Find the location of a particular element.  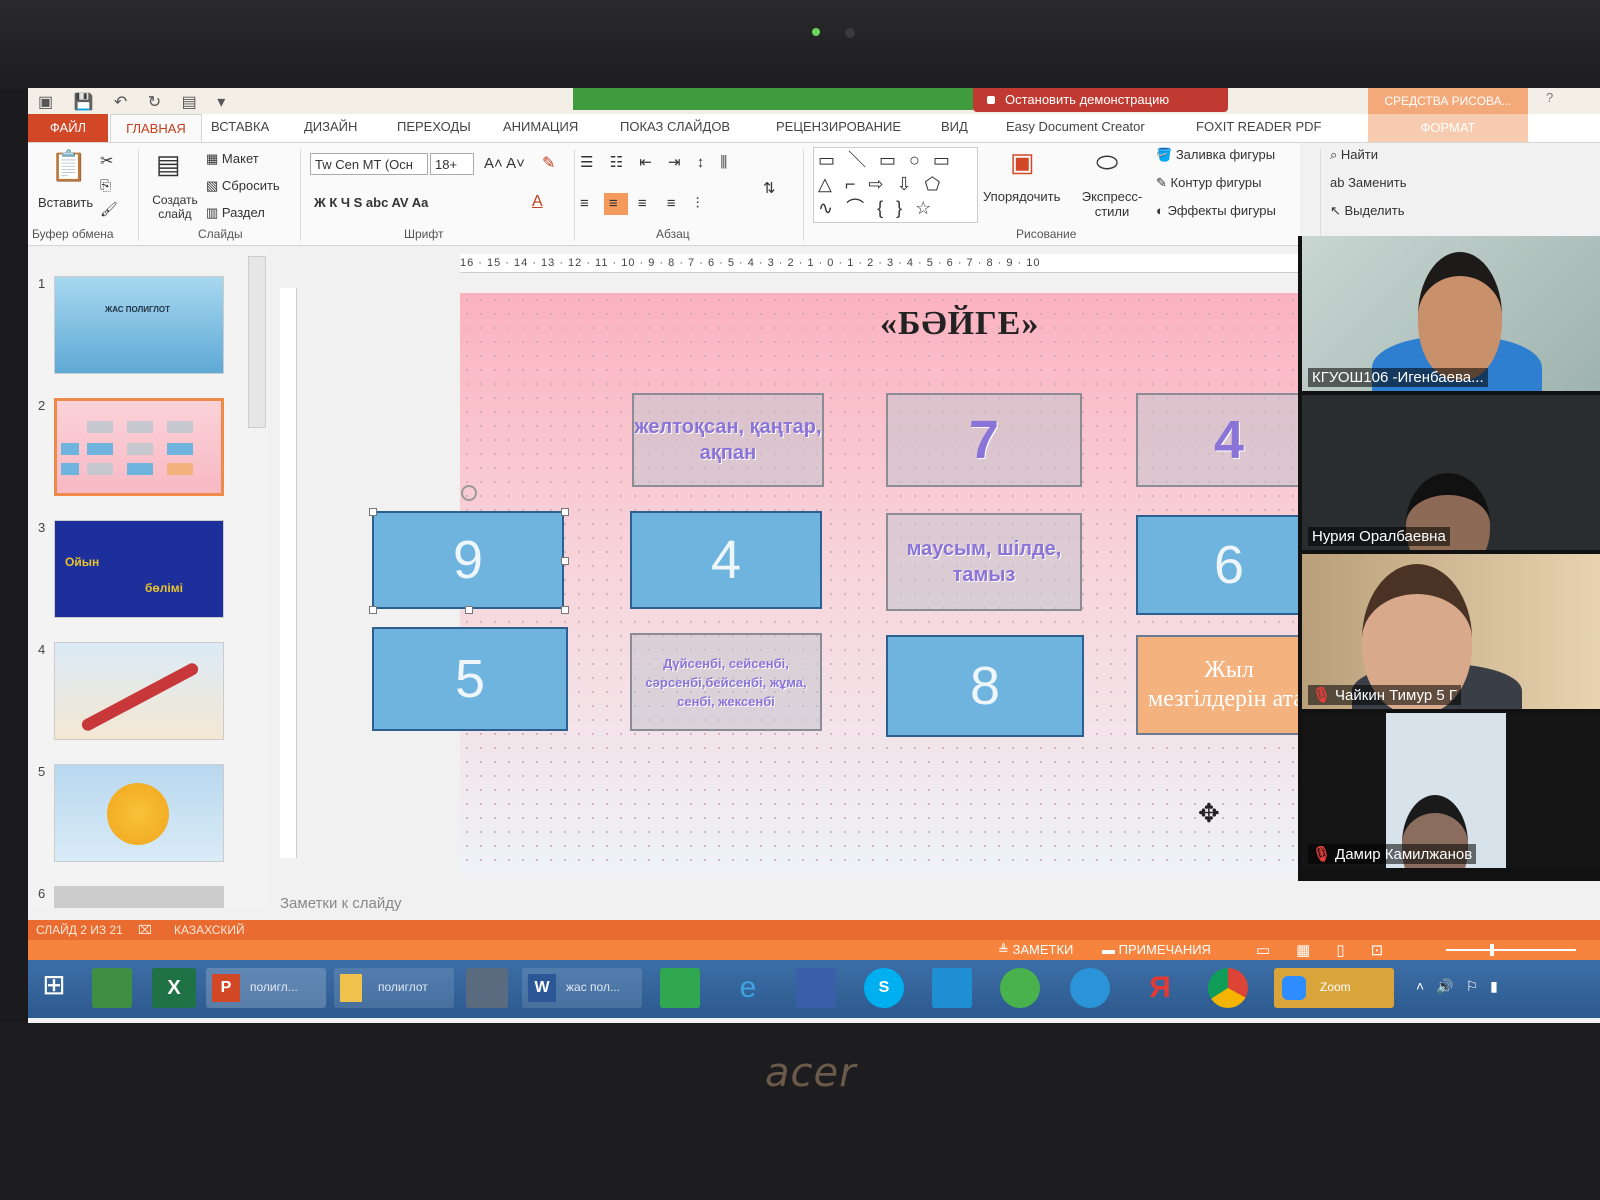

zoom-participant-tile: 🎙 Дамир Камилжанов is located at coordinates (1451, 790).